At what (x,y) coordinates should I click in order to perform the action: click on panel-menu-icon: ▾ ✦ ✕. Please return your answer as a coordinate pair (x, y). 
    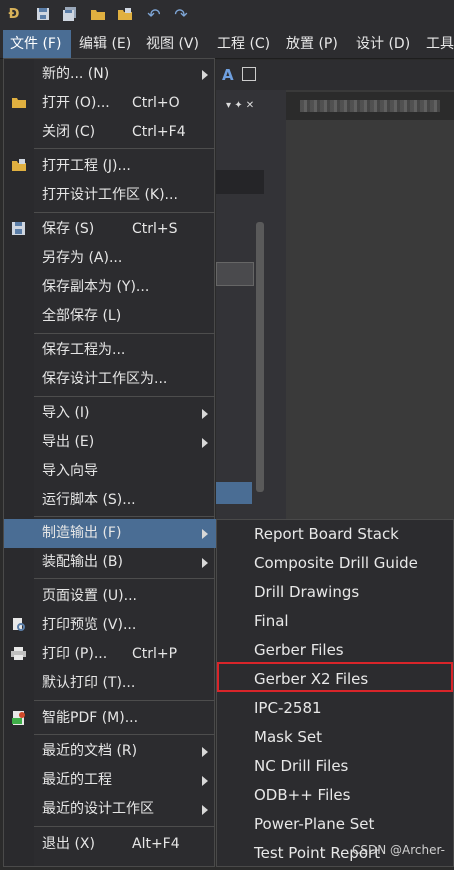
    Looking at the image, I should click on (240, 105).